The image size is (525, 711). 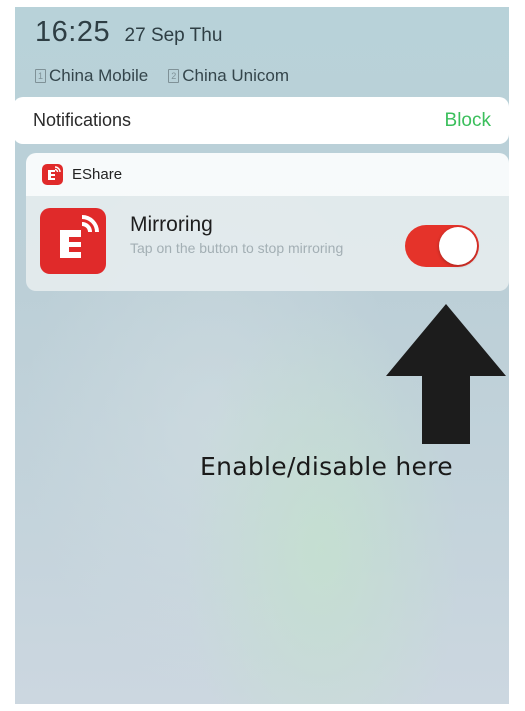 I want to click on notification-app-header: EShare, so click(x=267, y=174).